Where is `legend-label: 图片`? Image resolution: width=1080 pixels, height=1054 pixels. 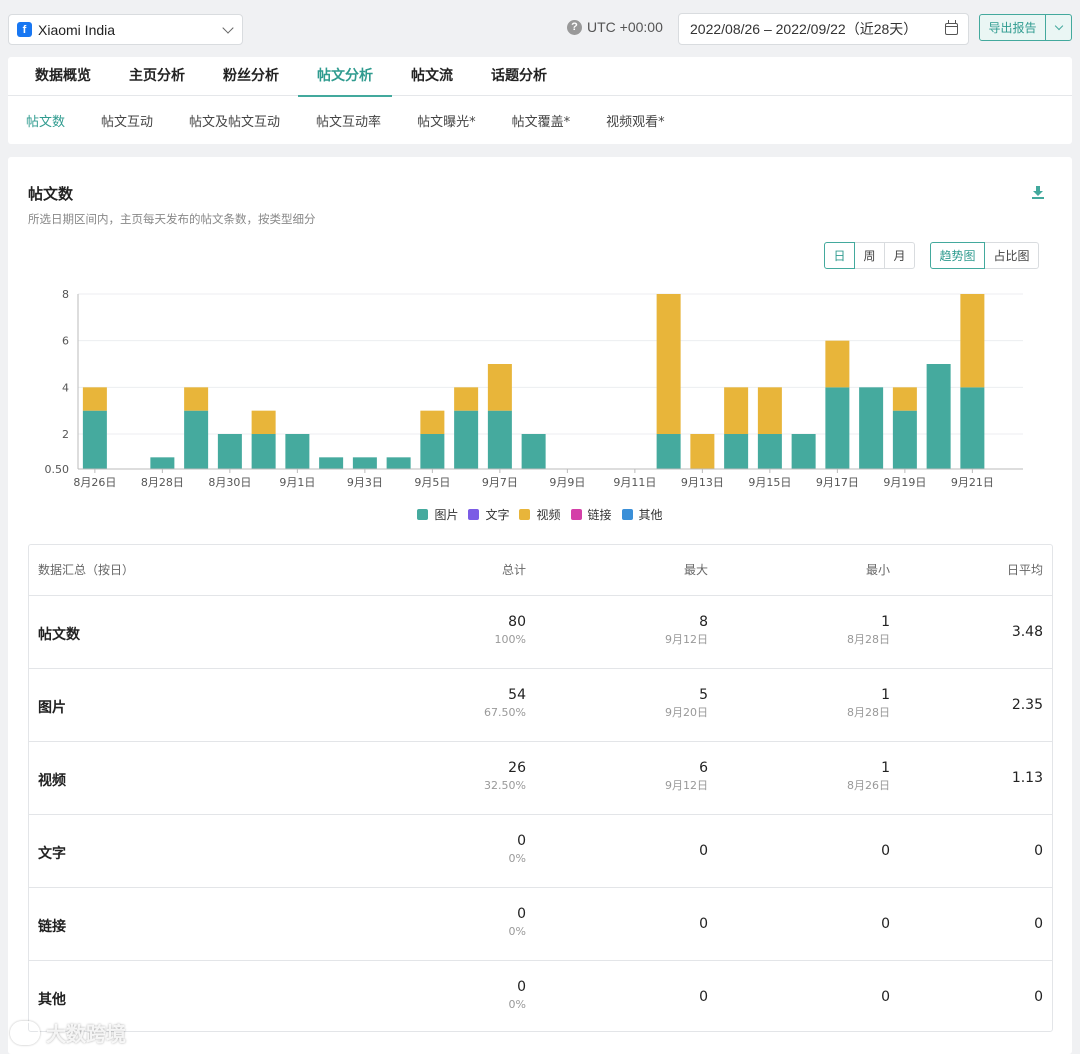 legend-label: 图片 is located at coordinates (446, 515).